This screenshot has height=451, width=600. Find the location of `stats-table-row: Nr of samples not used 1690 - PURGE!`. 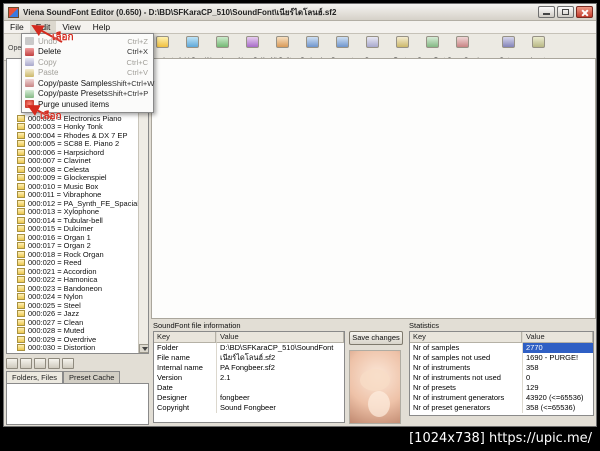

stats-table-row: Nr of samples not used 1690 - PURGE! is located at coordinates (501, 358).